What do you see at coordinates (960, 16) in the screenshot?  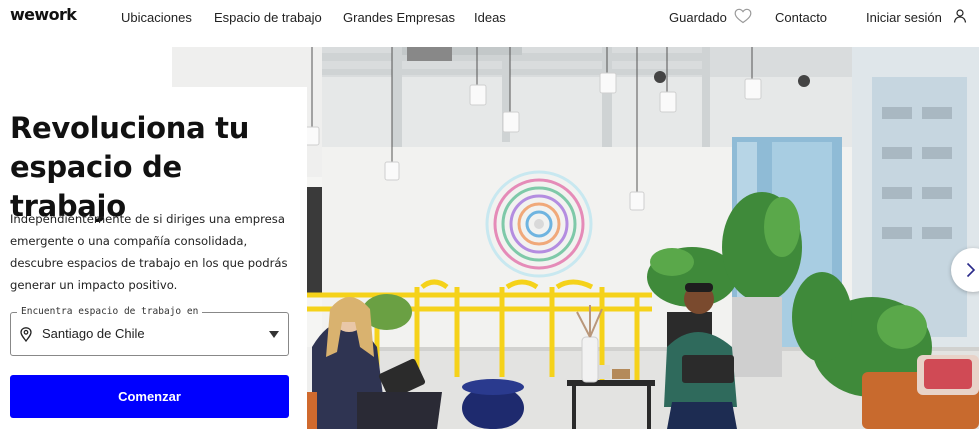 I see `user-icon` at bounding box center [960, 16].